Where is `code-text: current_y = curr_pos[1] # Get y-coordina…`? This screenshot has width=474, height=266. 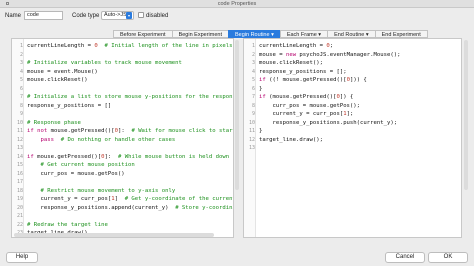 code-text: current_y = curr_pos[1] # Get y-coordina… is located at coordinates (130, 199).